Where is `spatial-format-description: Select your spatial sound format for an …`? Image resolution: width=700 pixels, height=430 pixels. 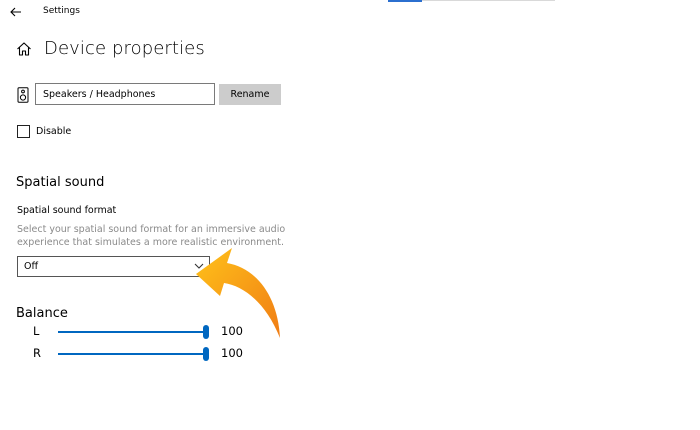 spatial-format-description: Select your spatial sound format for an … is located at coordinates (151, 236).